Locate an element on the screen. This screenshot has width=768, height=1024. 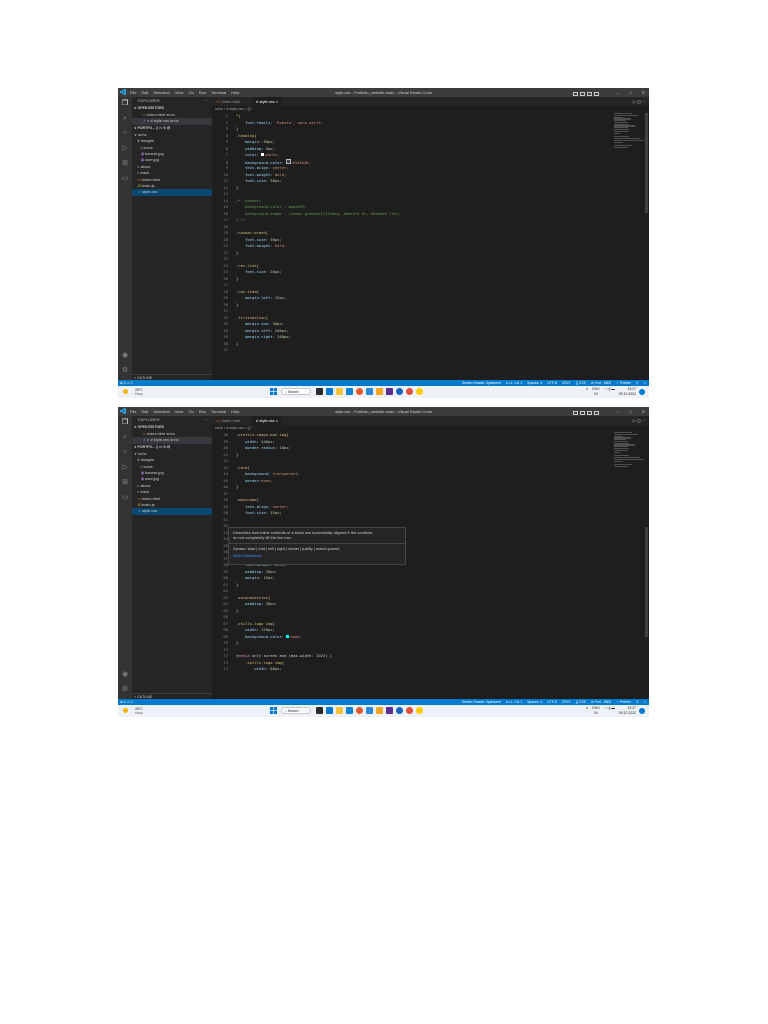
status-item: {} CSS is located at coordinates (581, 702).